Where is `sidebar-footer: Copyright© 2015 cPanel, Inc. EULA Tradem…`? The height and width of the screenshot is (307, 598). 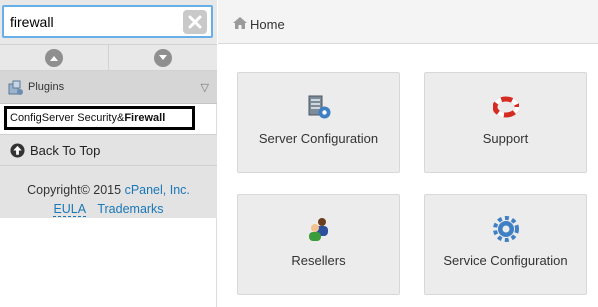 sidebar-footer: Copyright© 2015 cPanel, Inc. EULA Tradem… is located at coordinates (108, 192).